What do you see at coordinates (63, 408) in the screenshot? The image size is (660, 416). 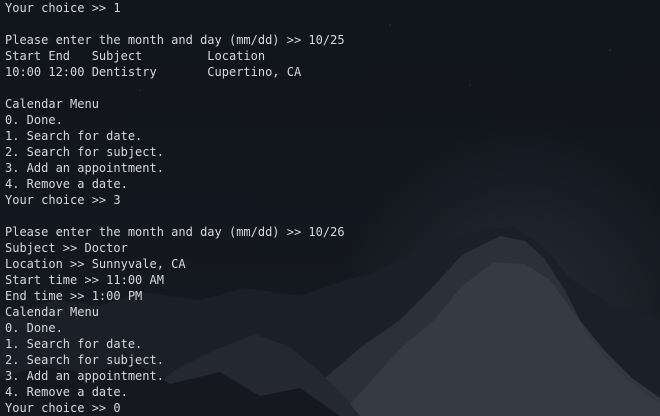 I see `terminal-line: Your choice >> 0` at bounding box center [63, 408].